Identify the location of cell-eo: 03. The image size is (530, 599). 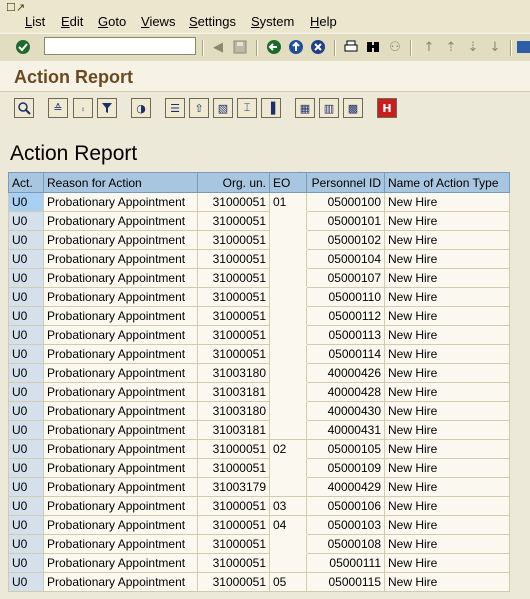
(288, 506).